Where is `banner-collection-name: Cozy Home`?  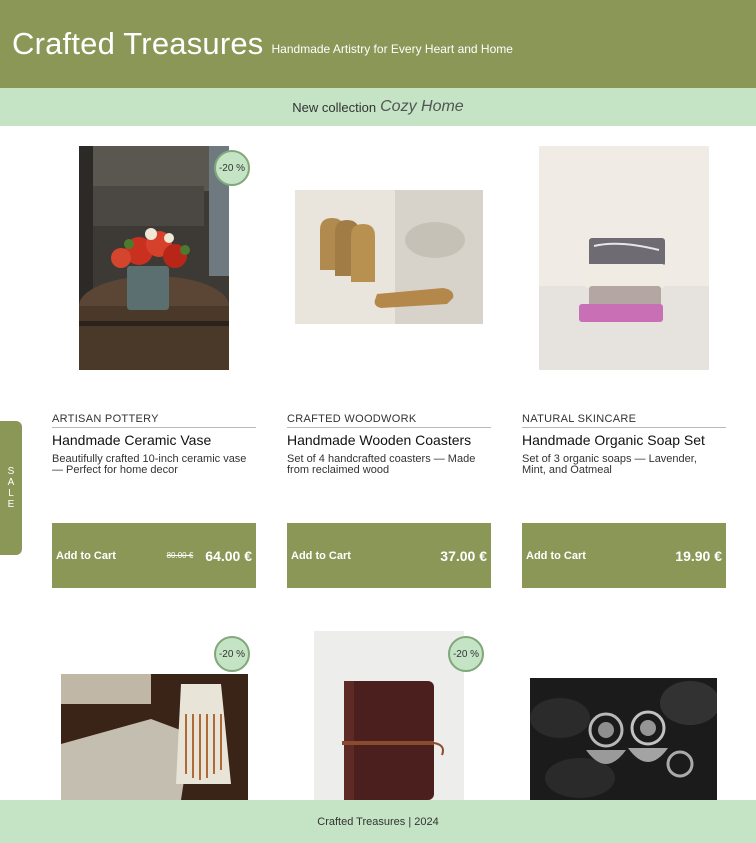
banner-collection-name: Cozy Home is located at coordinates (422, 106).